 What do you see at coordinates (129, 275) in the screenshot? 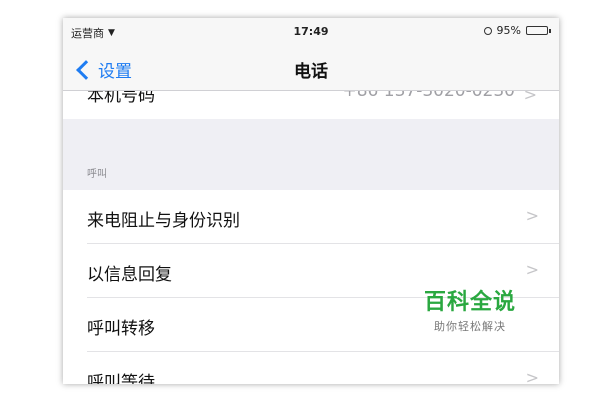
I see `row-label: 以信息回复` at bounding box center [129, 275].